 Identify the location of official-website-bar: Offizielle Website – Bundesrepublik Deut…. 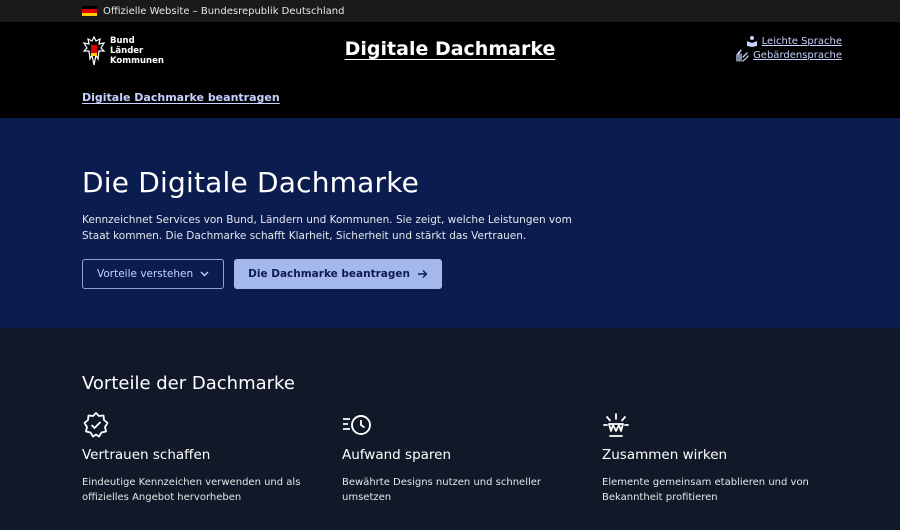
(450, 11).